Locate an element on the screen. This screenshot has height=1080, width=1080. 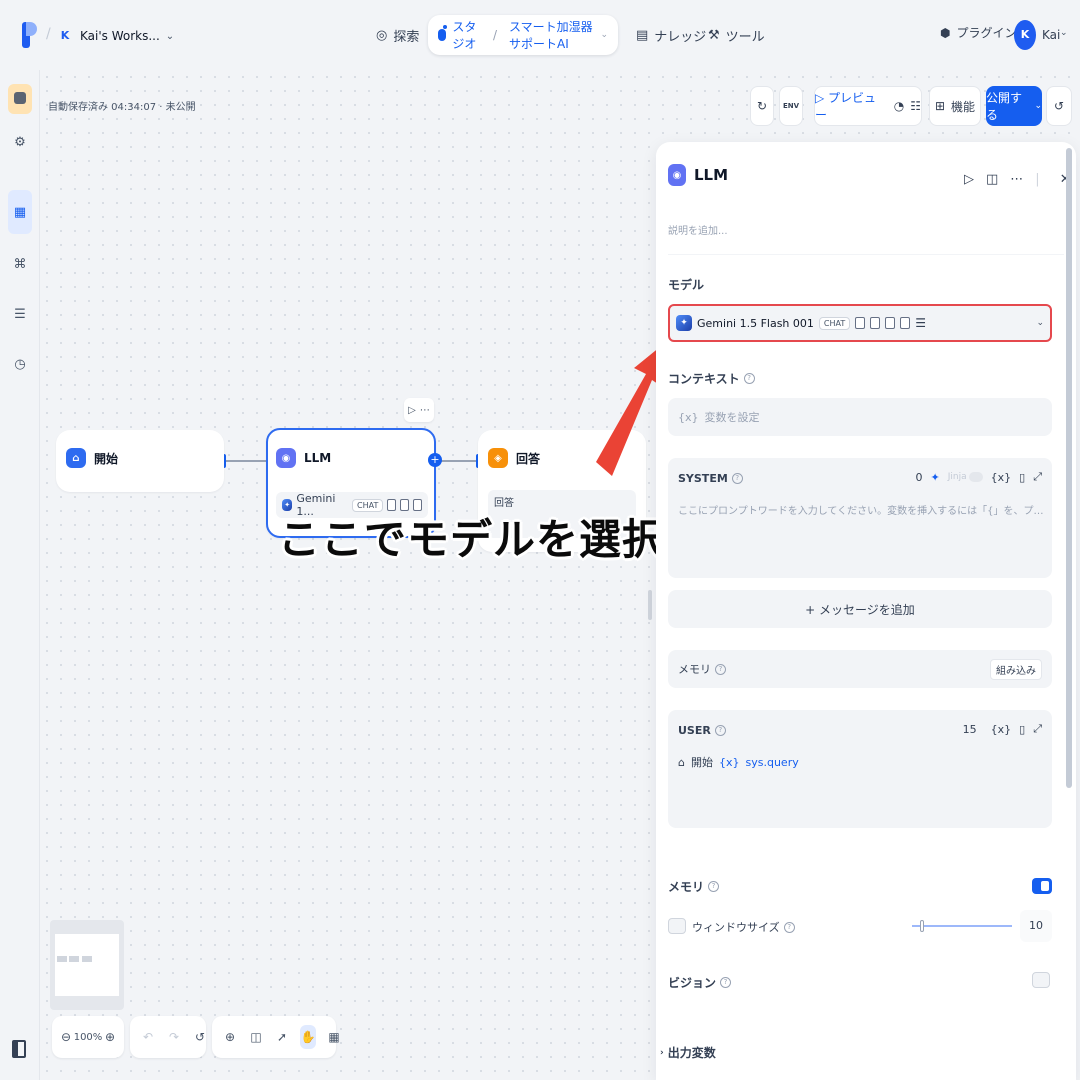
app-name: スマート加湿器サポートAI is located at coordinates (551, 35).